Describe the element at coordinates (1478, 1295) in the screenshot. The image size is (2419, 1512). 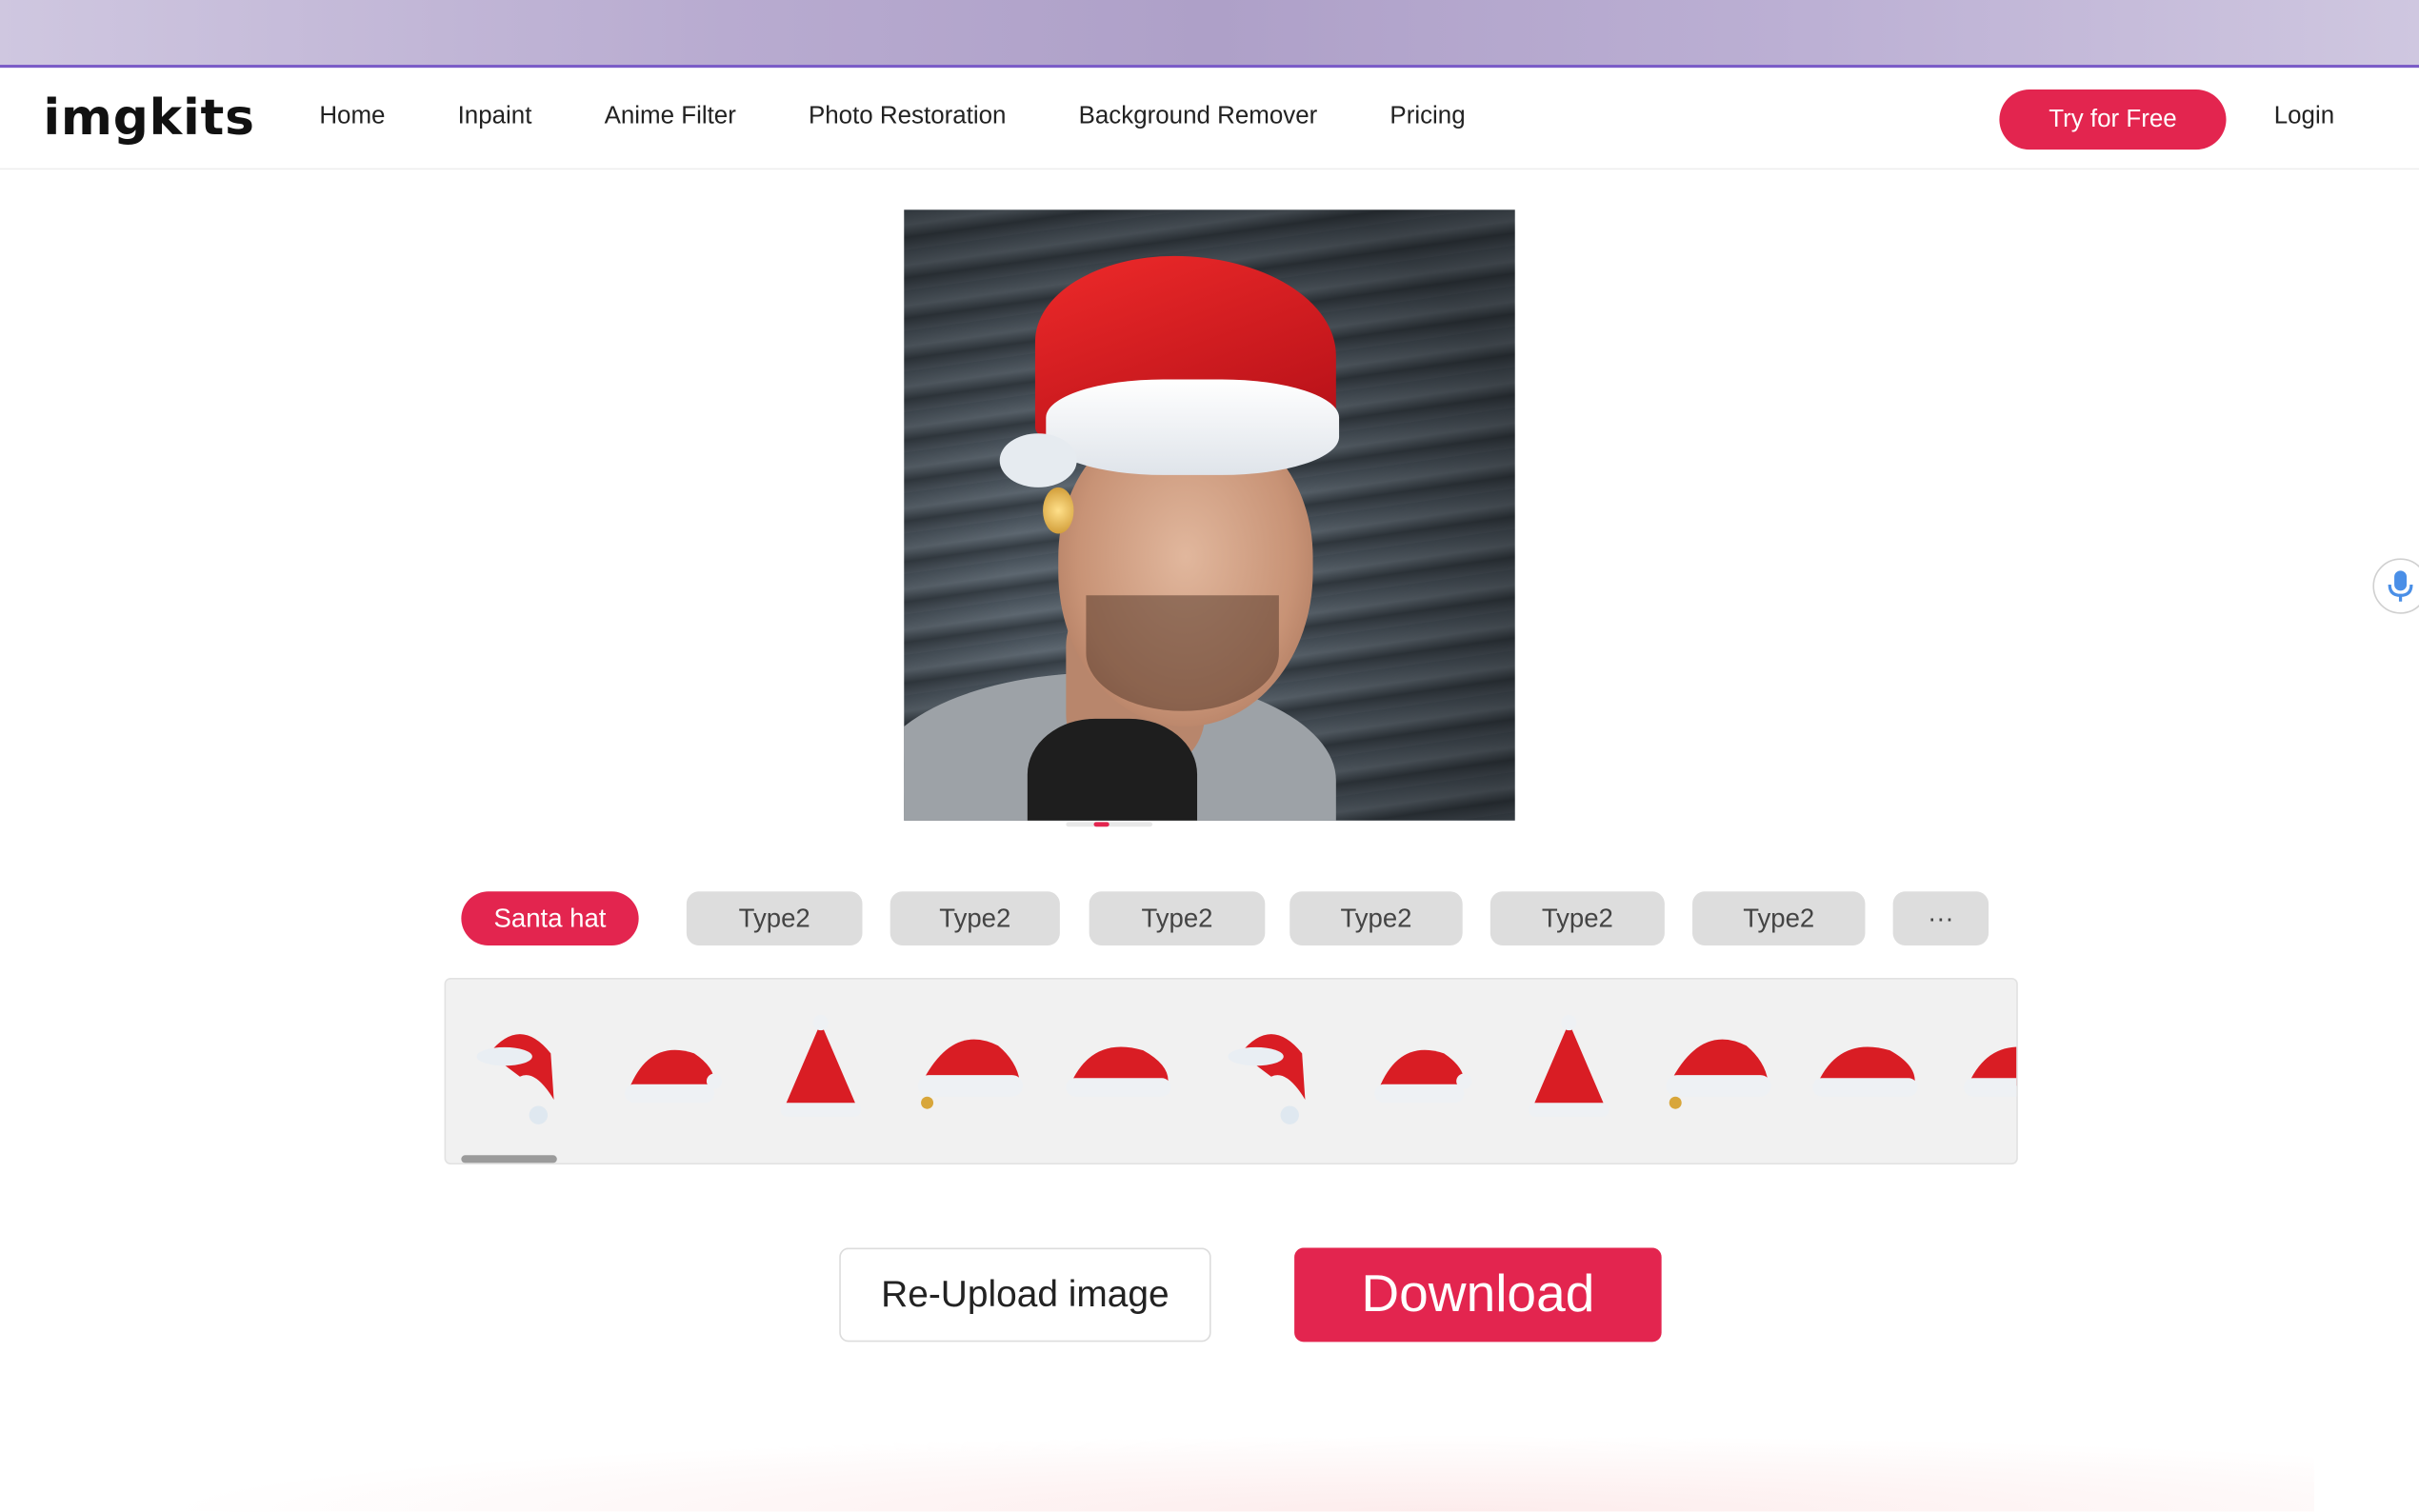
I see `download-button: Download` at that location.